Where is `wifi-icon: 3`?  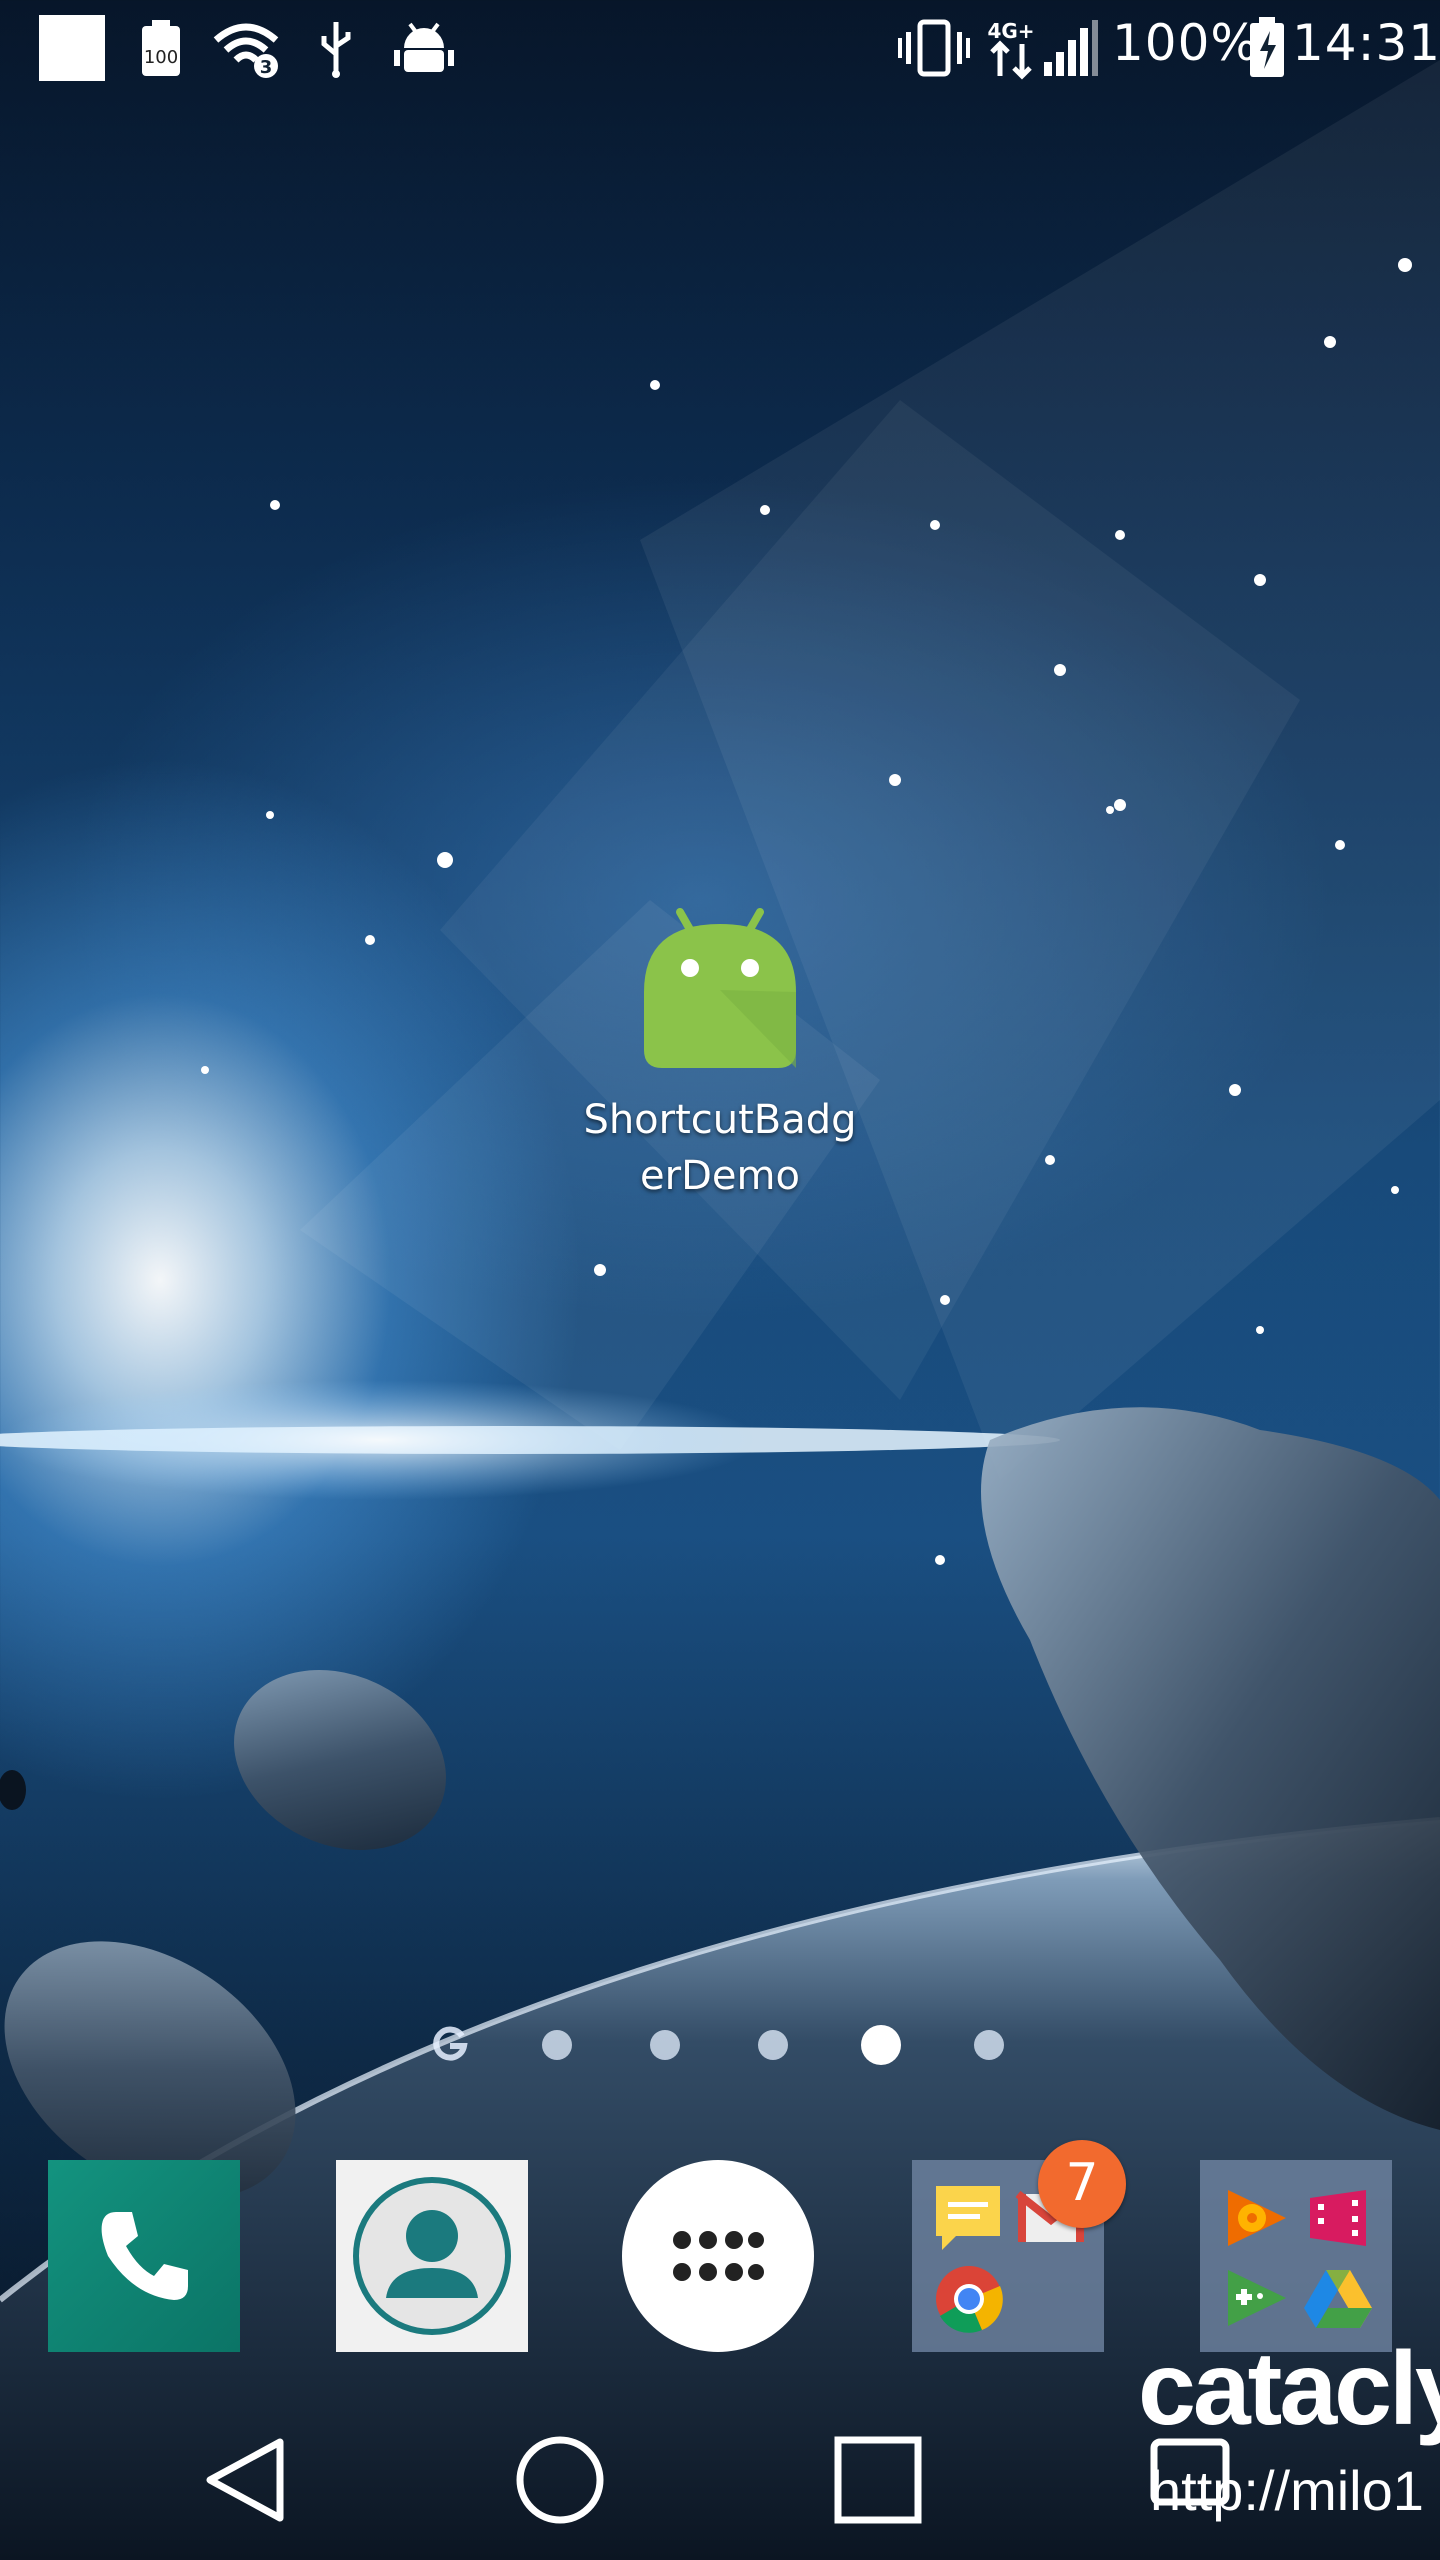 wifi-icon: 3 is located at coordinates (248, 48).